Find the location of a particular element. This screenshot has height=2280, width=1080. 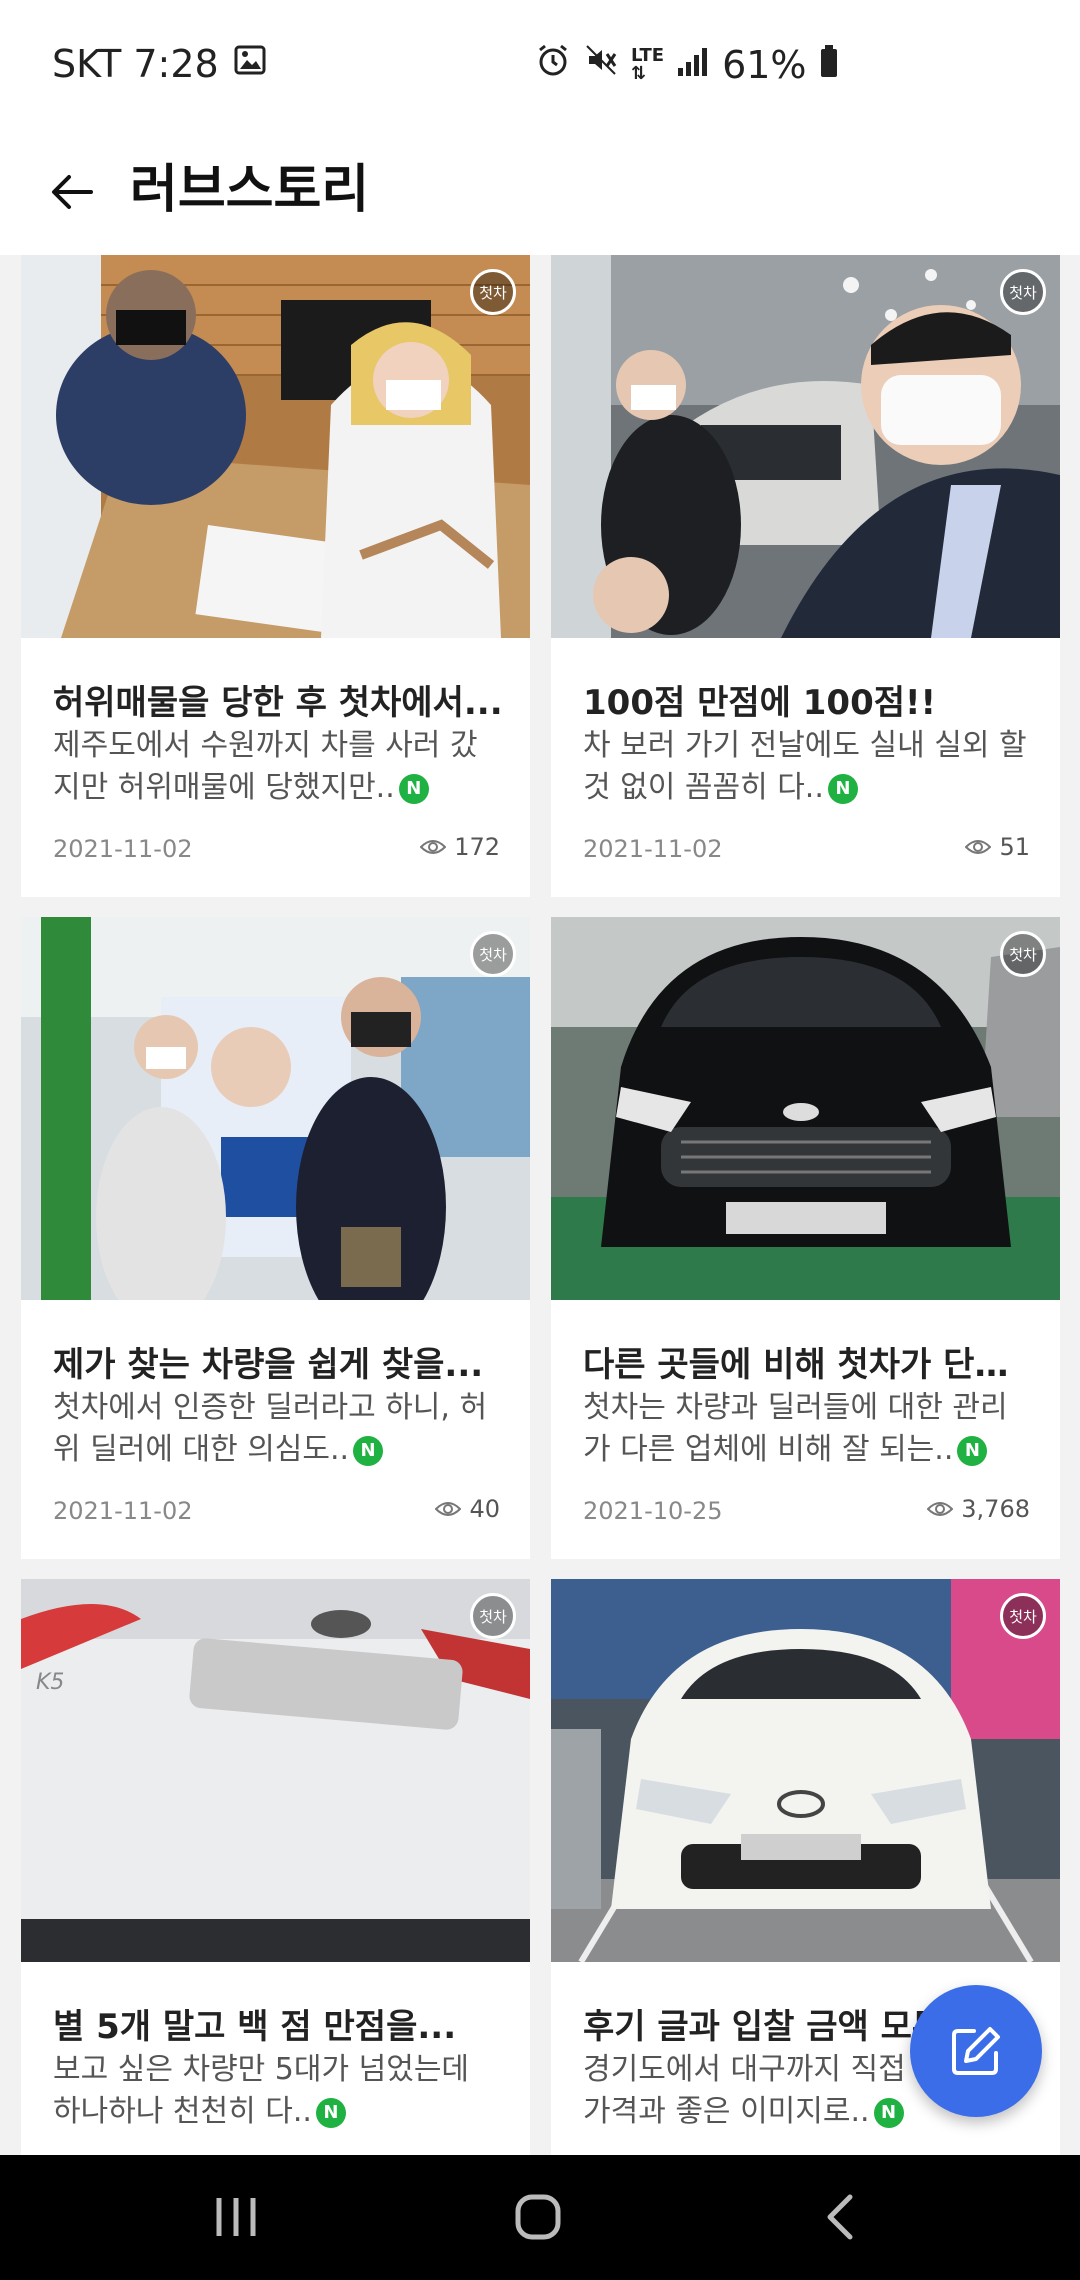

card-views: 40 is located at coordinates (467, 1509).